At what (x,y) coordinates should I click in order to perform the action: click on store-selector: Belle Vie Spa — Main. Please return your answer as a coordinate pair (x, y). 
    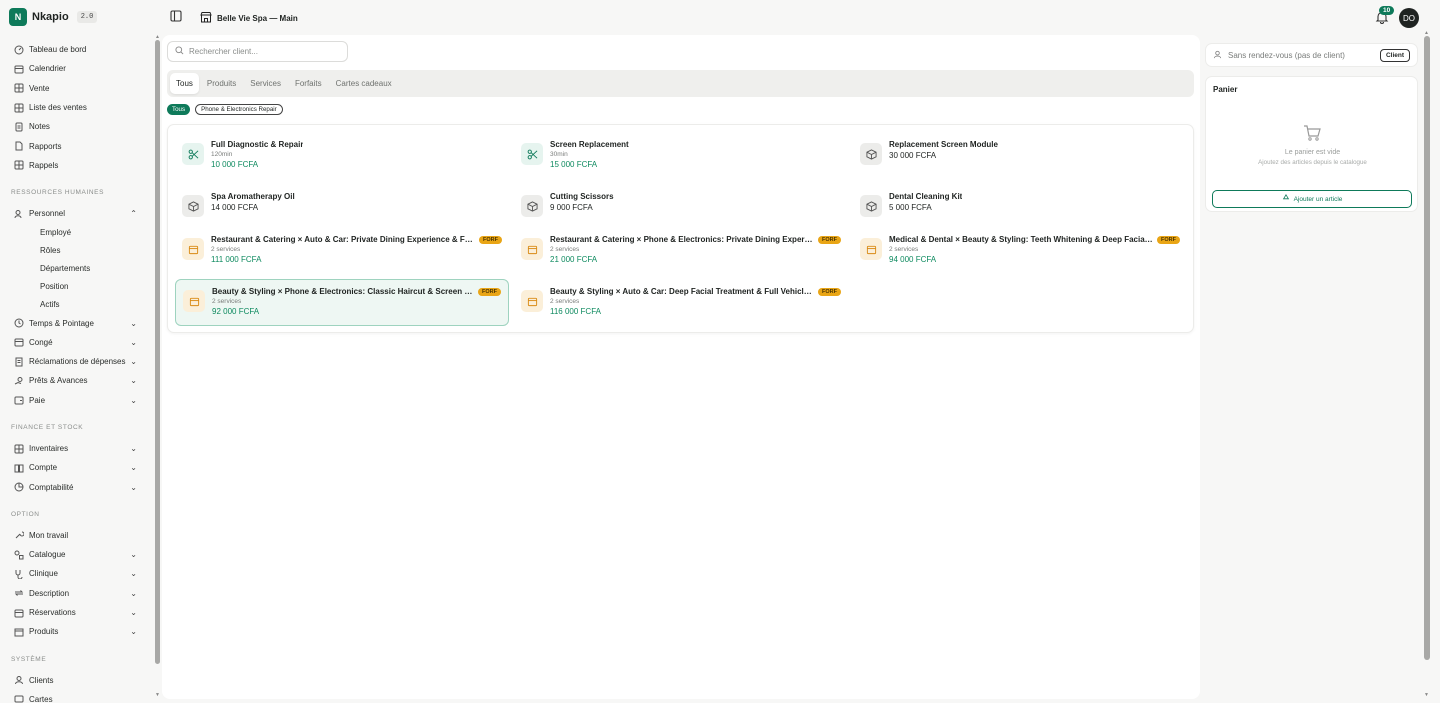
    Looking at the image, I should click on (249, 18).